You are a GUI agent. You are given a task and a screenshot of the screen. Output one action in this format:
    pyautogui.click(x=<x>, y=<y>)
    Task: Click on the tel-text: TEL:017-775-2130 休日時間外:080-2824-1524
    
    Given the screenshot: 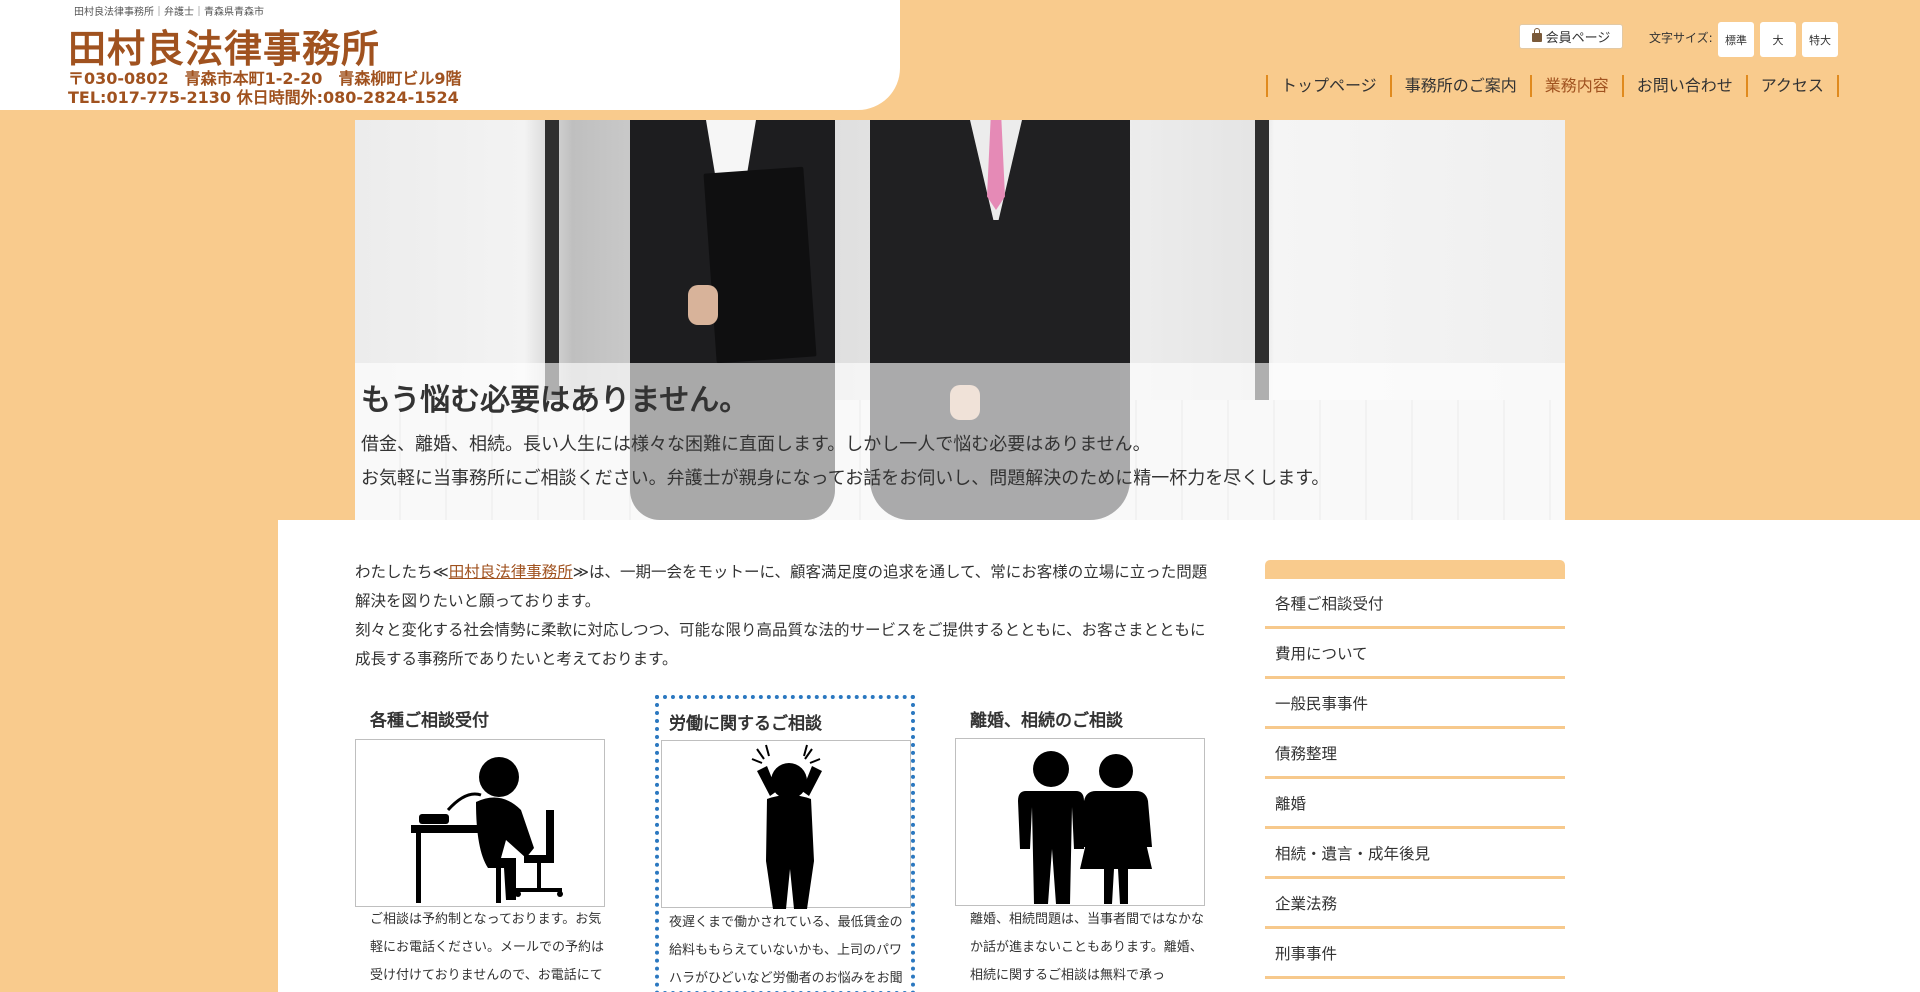 What is the action you would take?
    pyautogui.click(x=263, y=97)
    